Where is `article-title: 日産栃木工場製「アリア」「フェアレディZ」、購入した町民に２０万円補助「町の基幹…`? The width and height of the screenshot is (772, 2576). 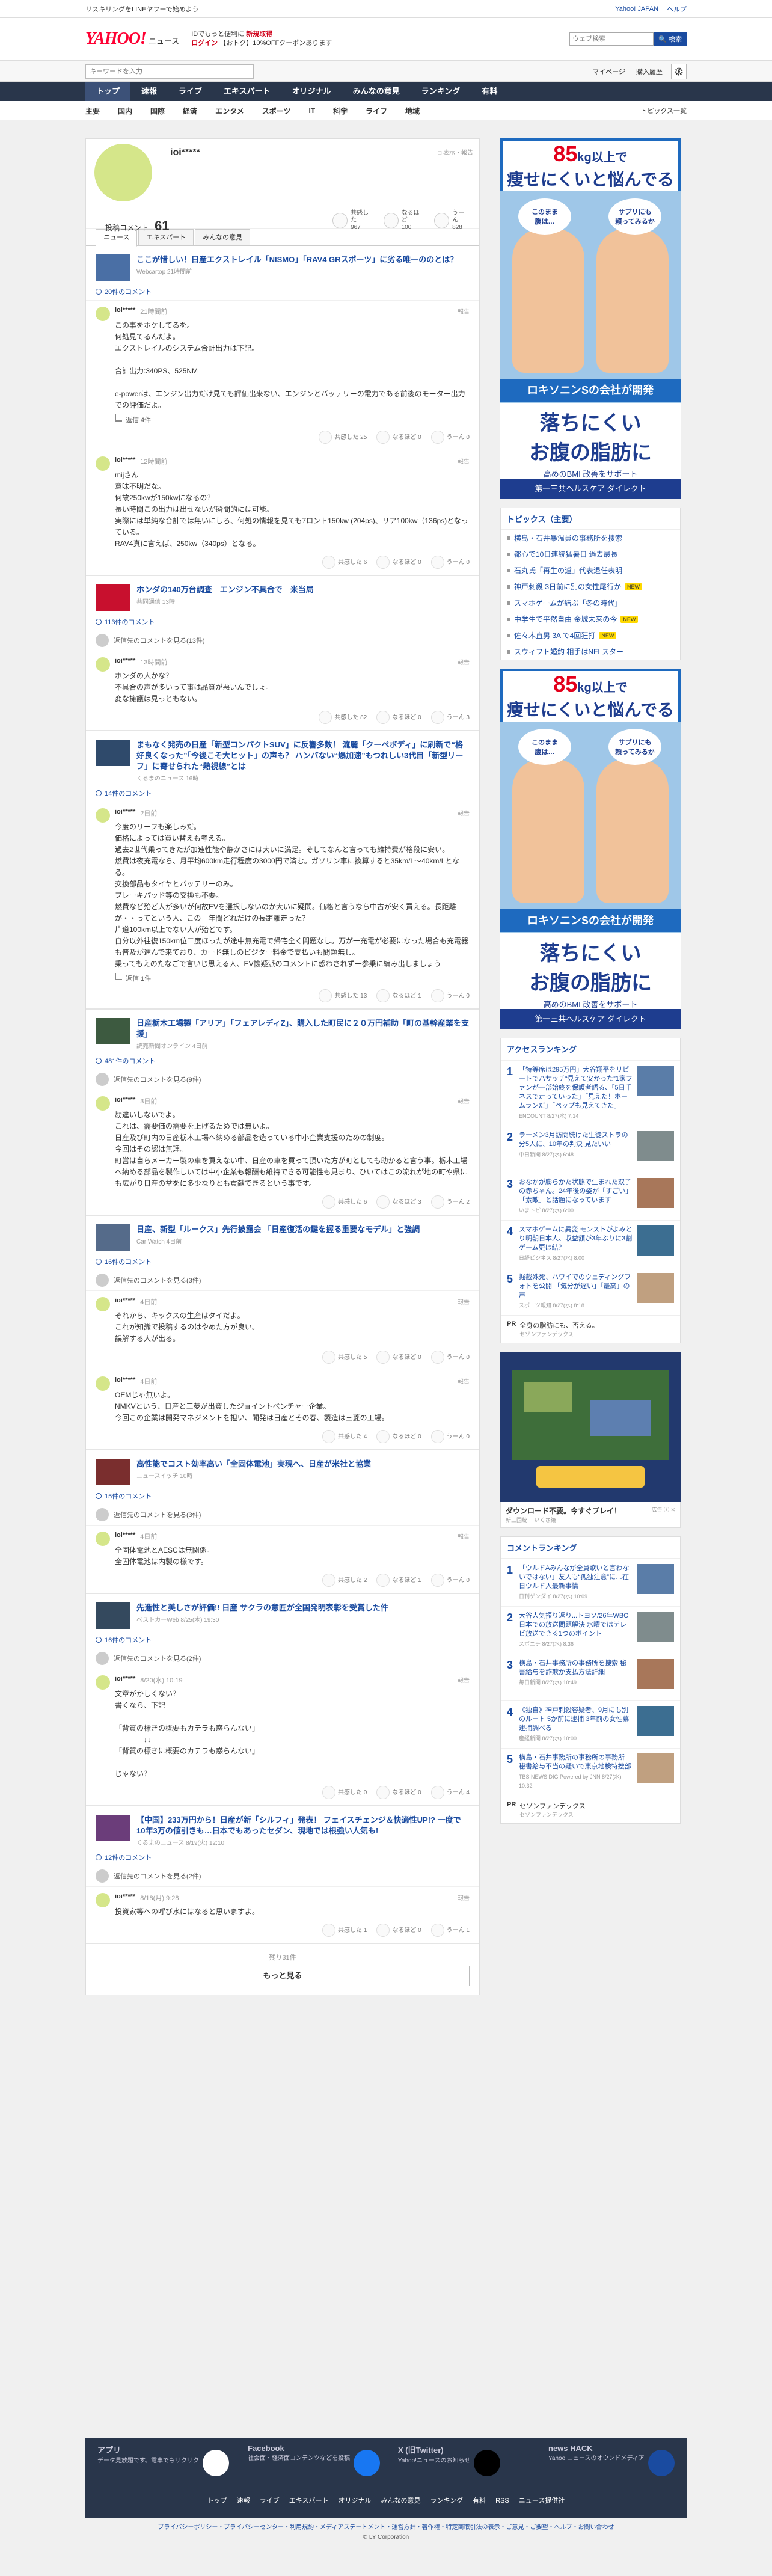
article-title: 日産栃木工場製「アリア」「フェアレディZ」、購入した町民に２０万円補助「町の基幹… is located at coordinates (303, 1029).